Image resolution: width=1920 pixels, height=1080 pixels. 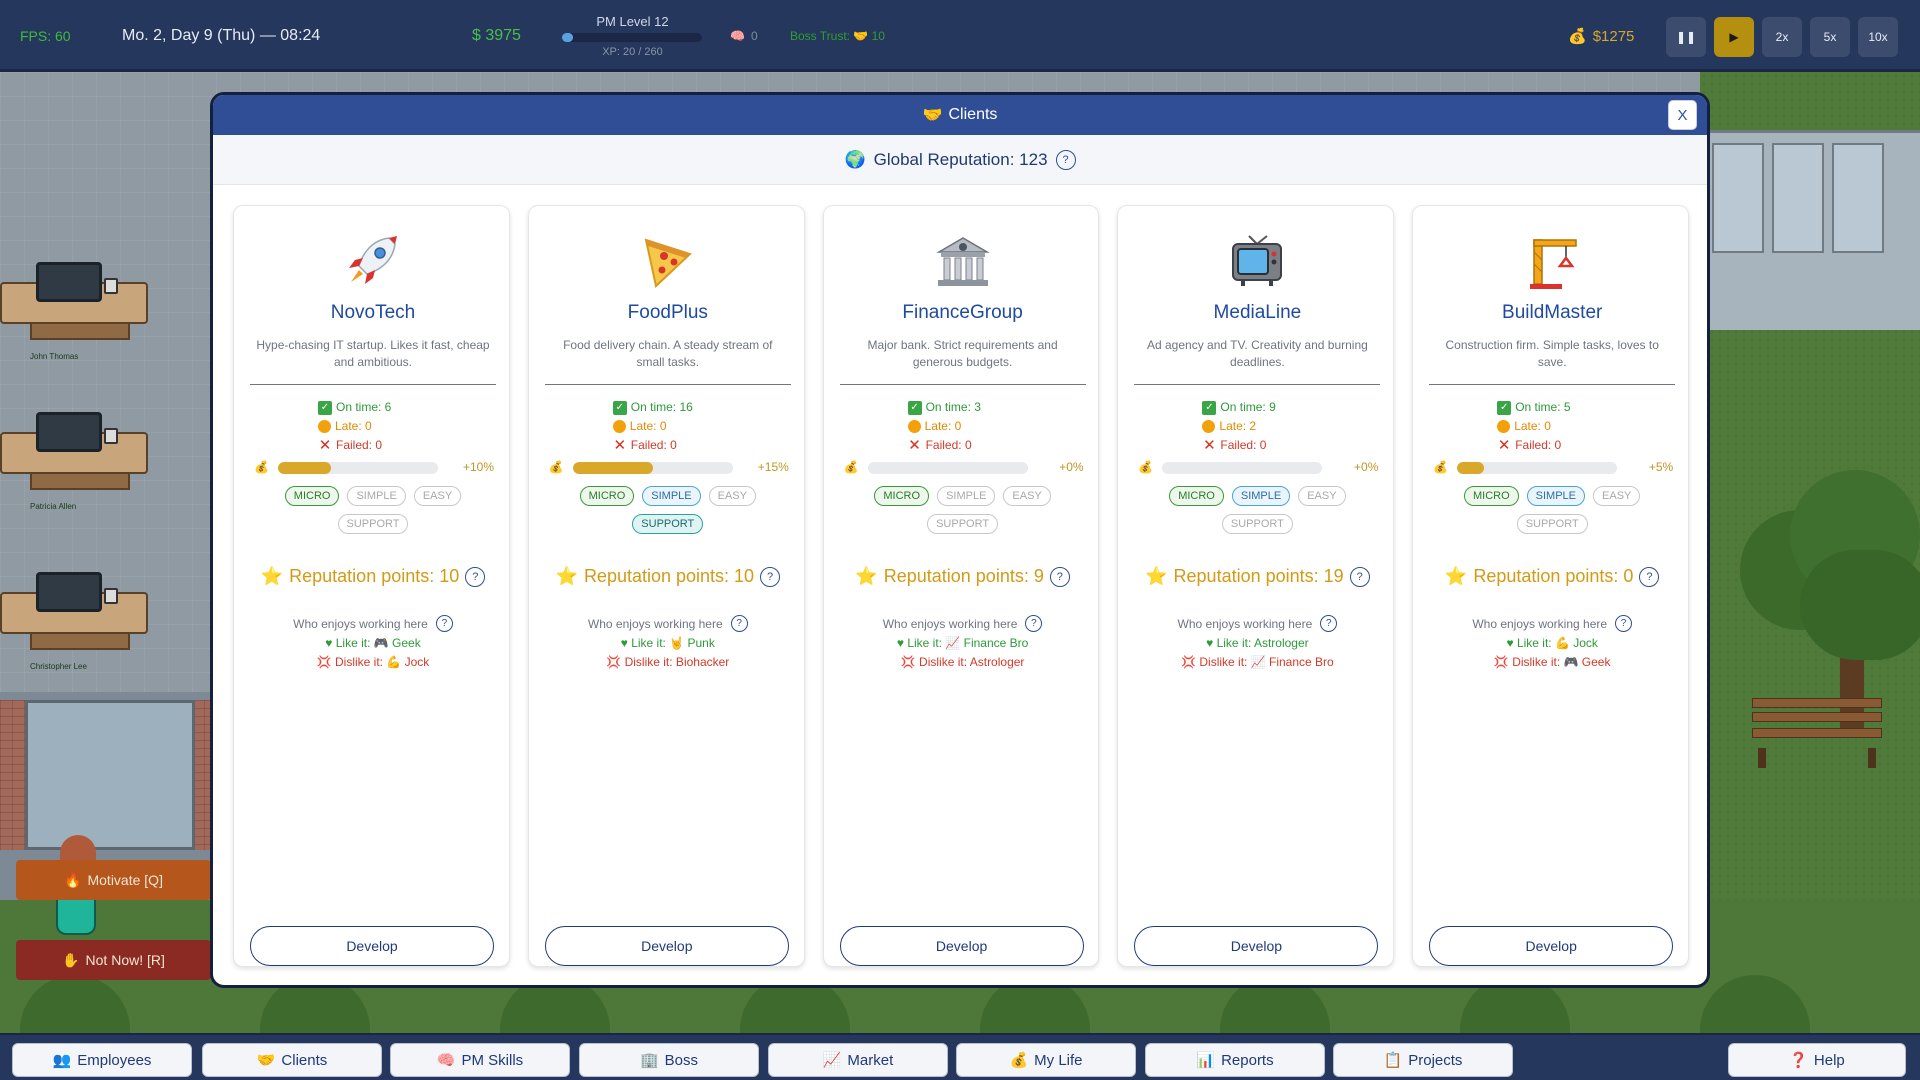 What do you see at coordinates (373, 260) in the screenshot?
I see `rocket-icon` at bounding box center [373, 260].